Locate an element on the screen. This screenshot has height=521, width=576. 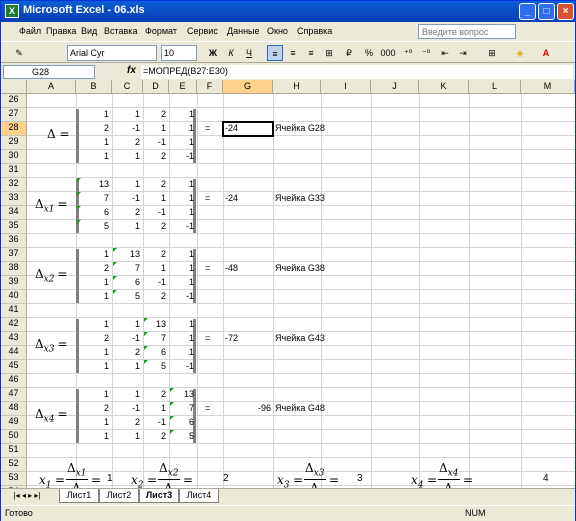
row-header: 26 is located at coordinates (14, 101).